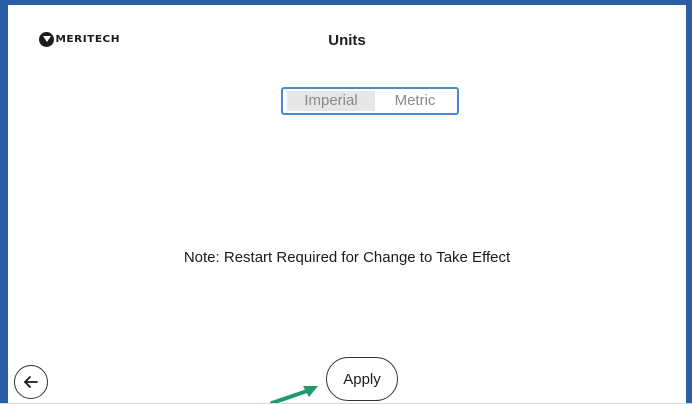 This screenshot has width=692, height=404. What do you see at coordinates (347, 40) in the screenshot?
I see `page-title: Units` at bounding box center [347, 40].